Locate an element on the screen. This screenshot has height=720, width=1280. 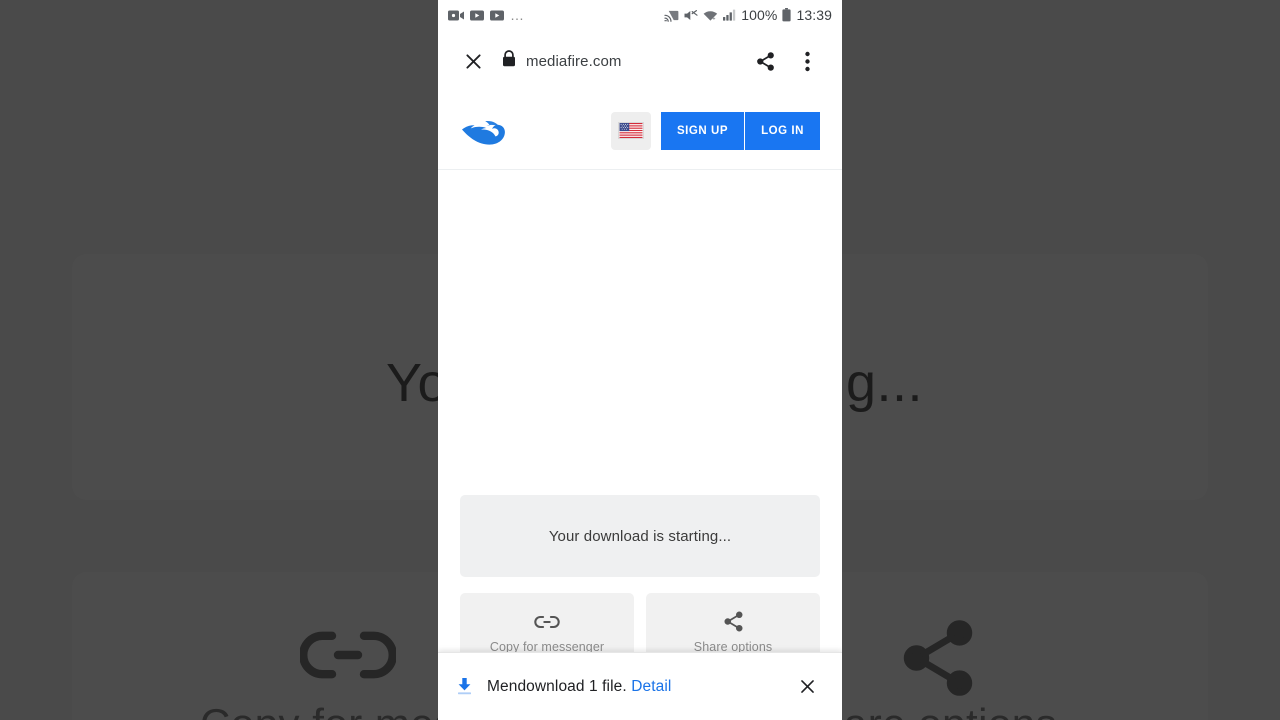
close-tab-button is located at coordinates (473, 61).